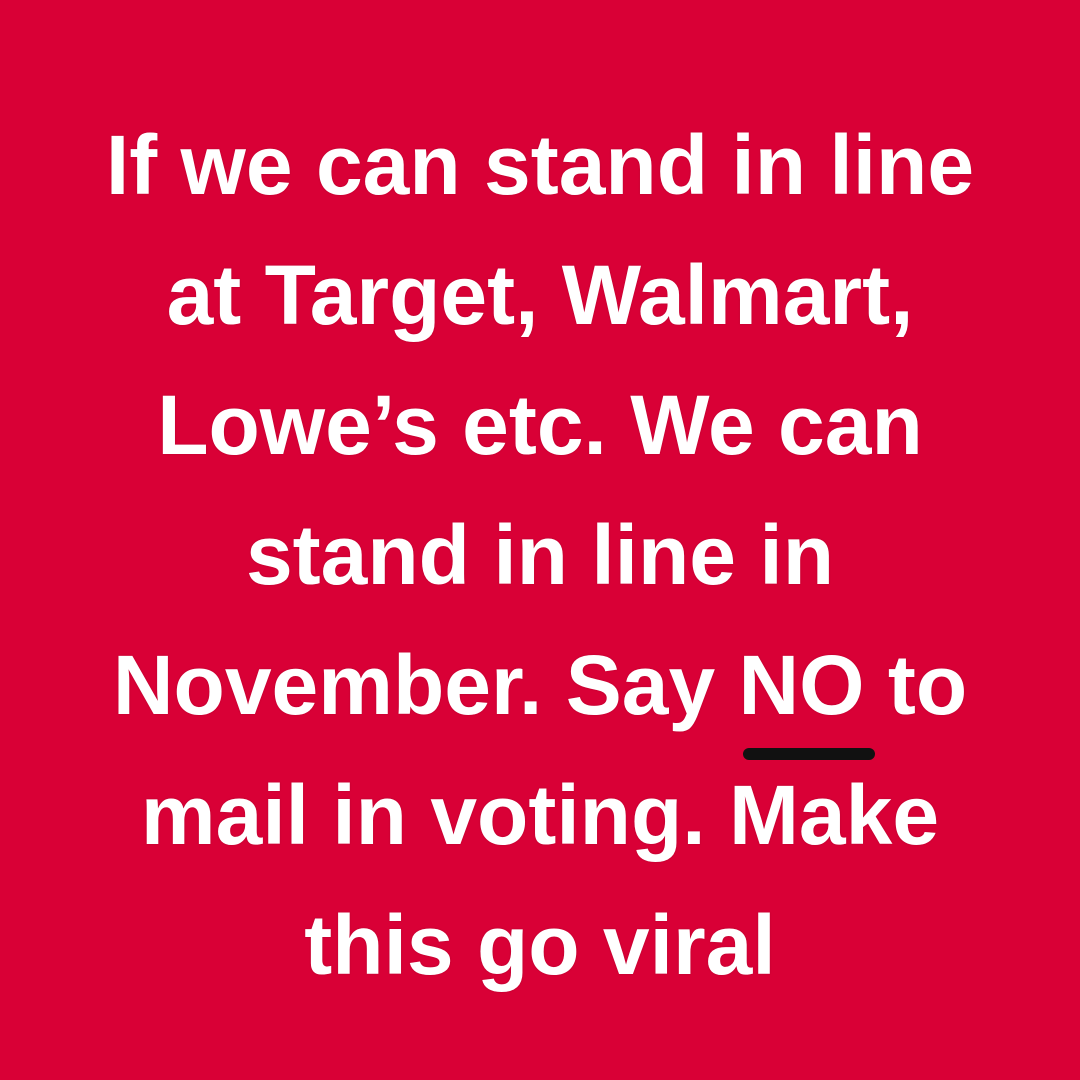  I want to click on emphasized-no-text: NO, so click(801, 685).